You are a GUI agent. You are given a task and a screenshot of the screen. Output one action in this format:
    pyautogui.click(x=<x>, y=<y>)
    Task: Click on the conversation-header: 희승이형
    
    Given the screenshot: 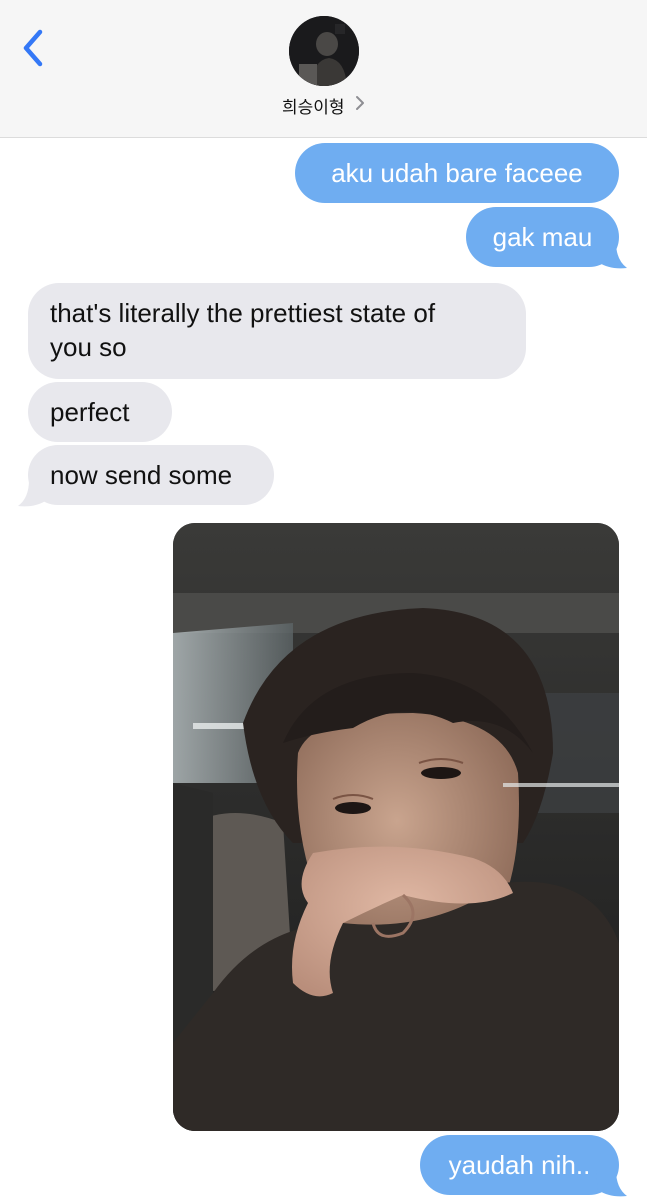 What is the action you would take?
    pyautogui.click(x=323, y=69)
    